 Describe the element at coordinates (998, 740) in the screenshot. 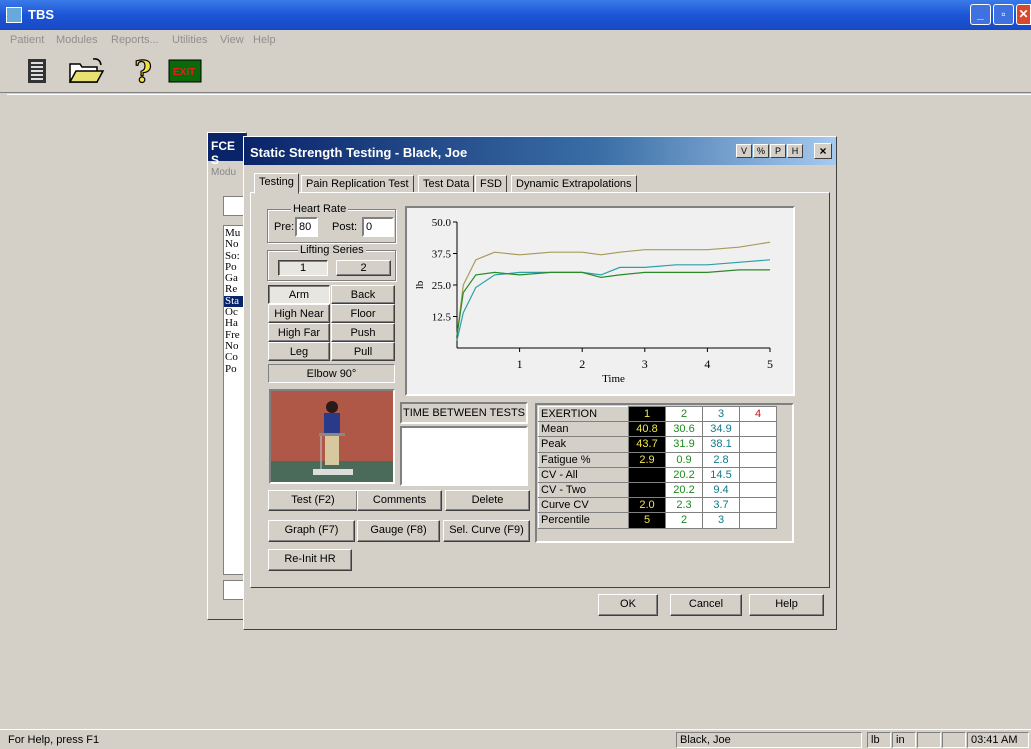

I see `status-time: 03:41 AM` at that location.